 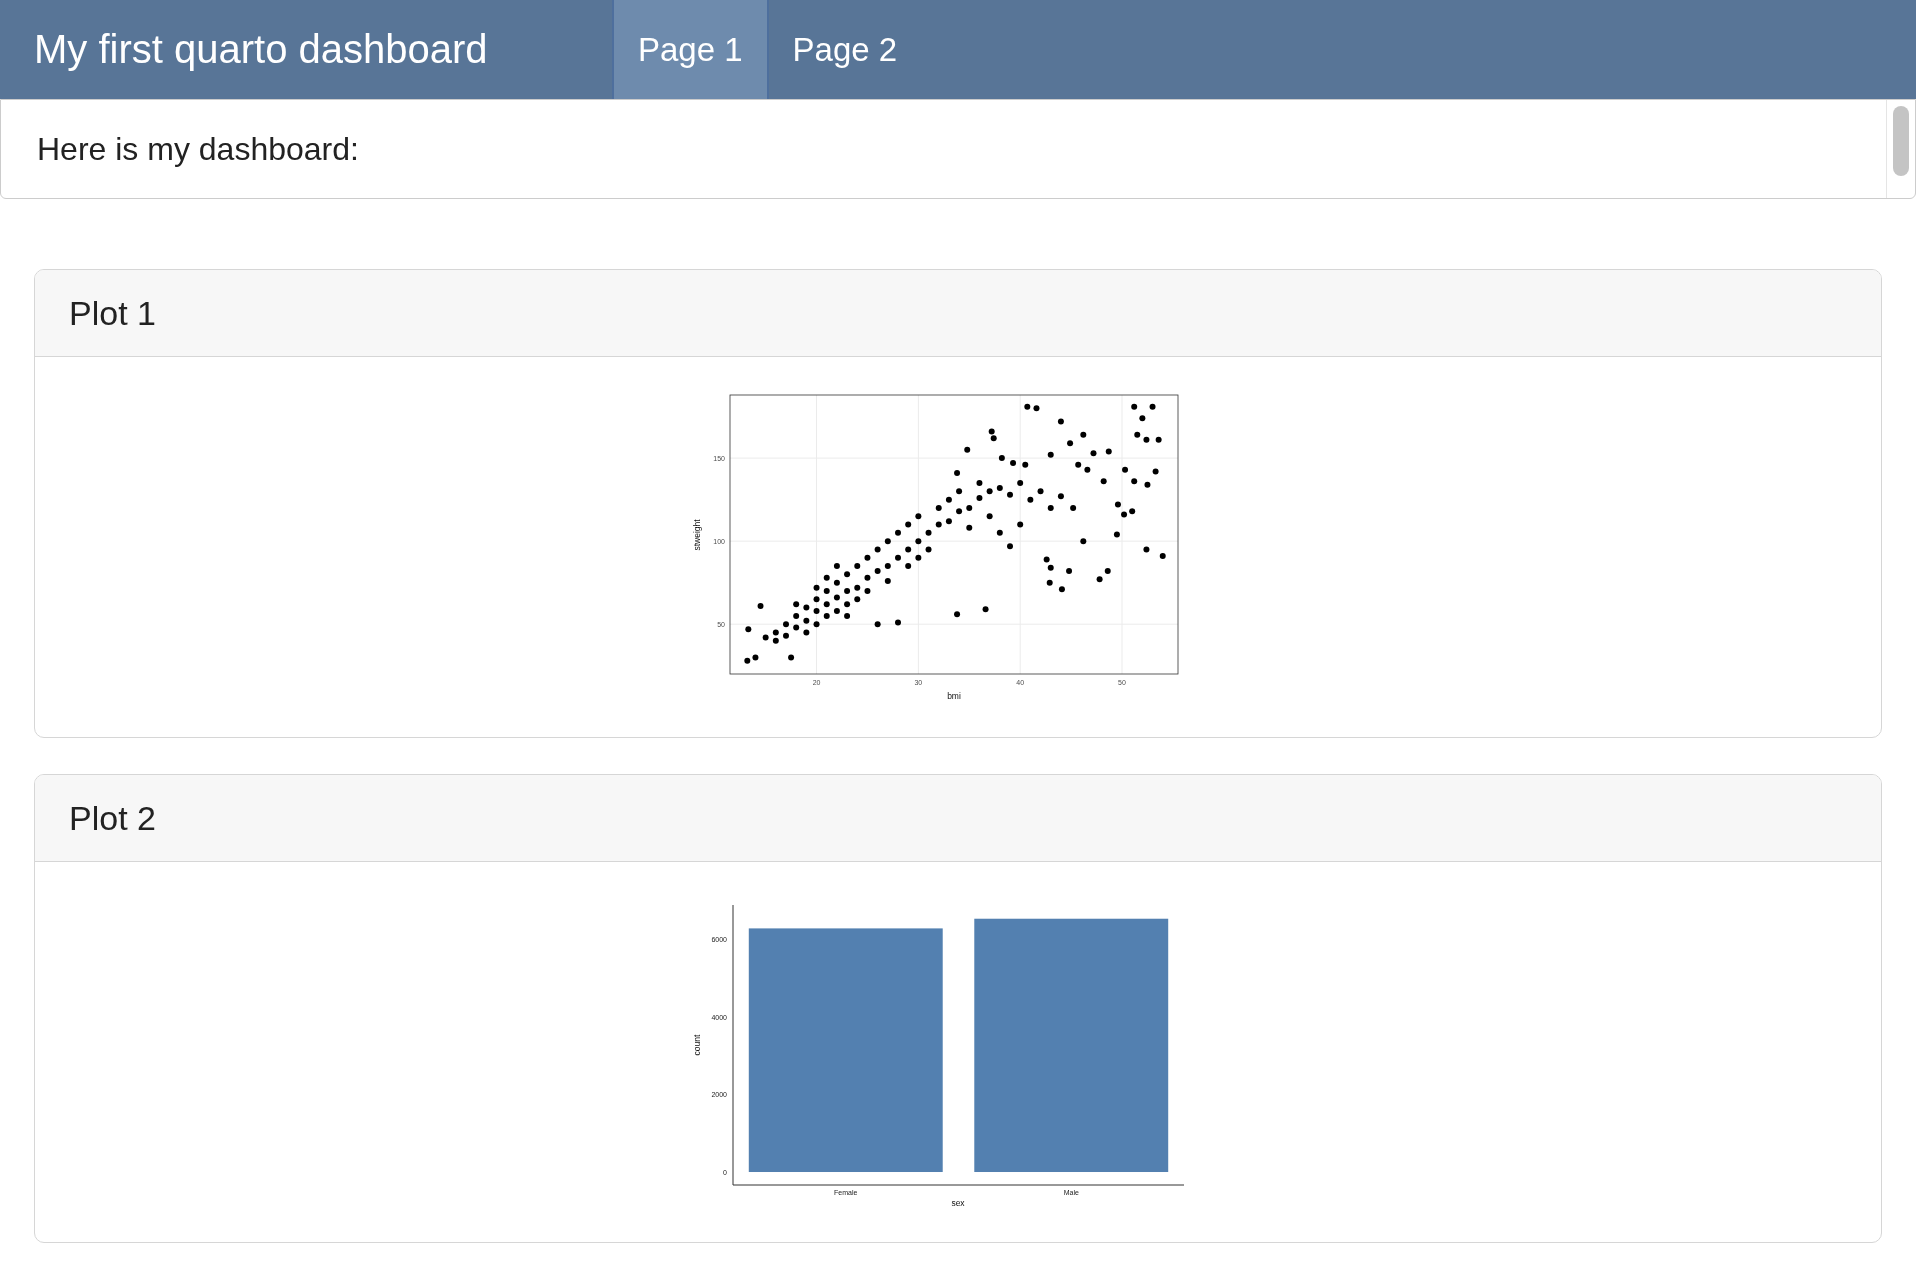 I want to click on y-axis-label: count, so click(x=697, y=1045).